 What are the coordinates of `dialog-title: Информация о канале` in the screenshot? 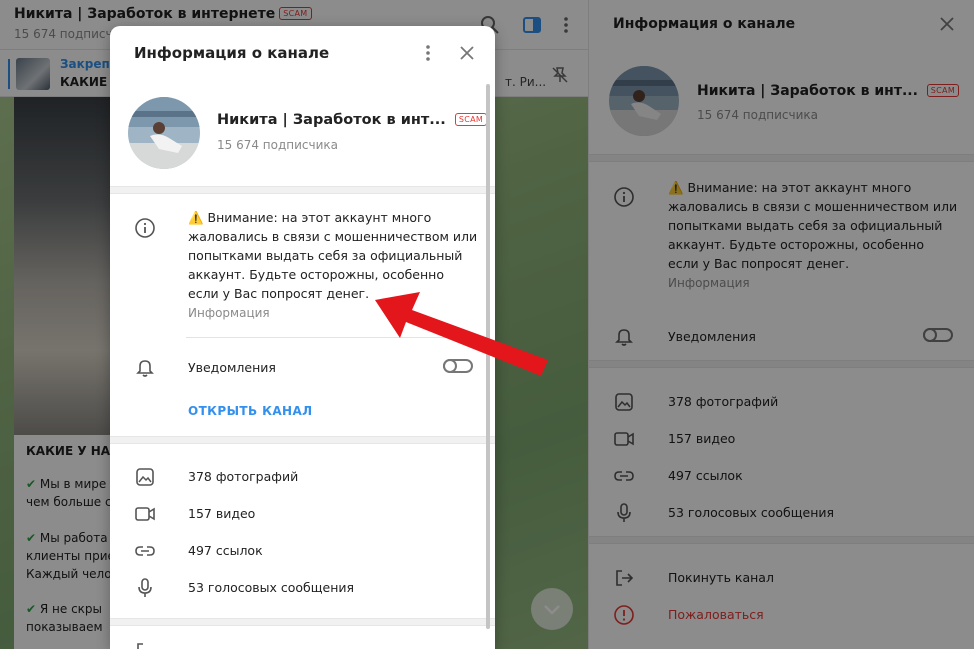 It's located at (232, 53).